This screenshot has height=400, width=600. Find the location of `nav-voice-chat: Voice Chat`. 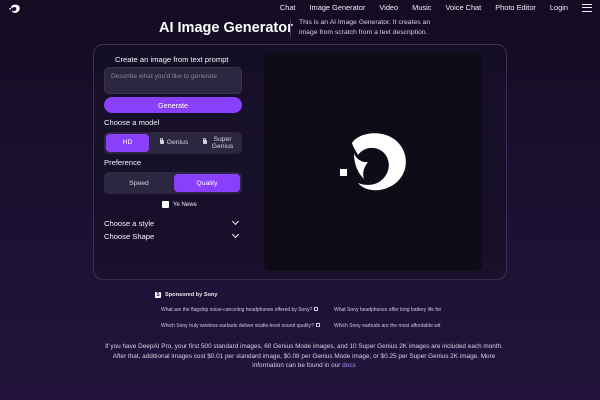

nav-voice-chat: Voice Chat is located at coordinates (463, 7).